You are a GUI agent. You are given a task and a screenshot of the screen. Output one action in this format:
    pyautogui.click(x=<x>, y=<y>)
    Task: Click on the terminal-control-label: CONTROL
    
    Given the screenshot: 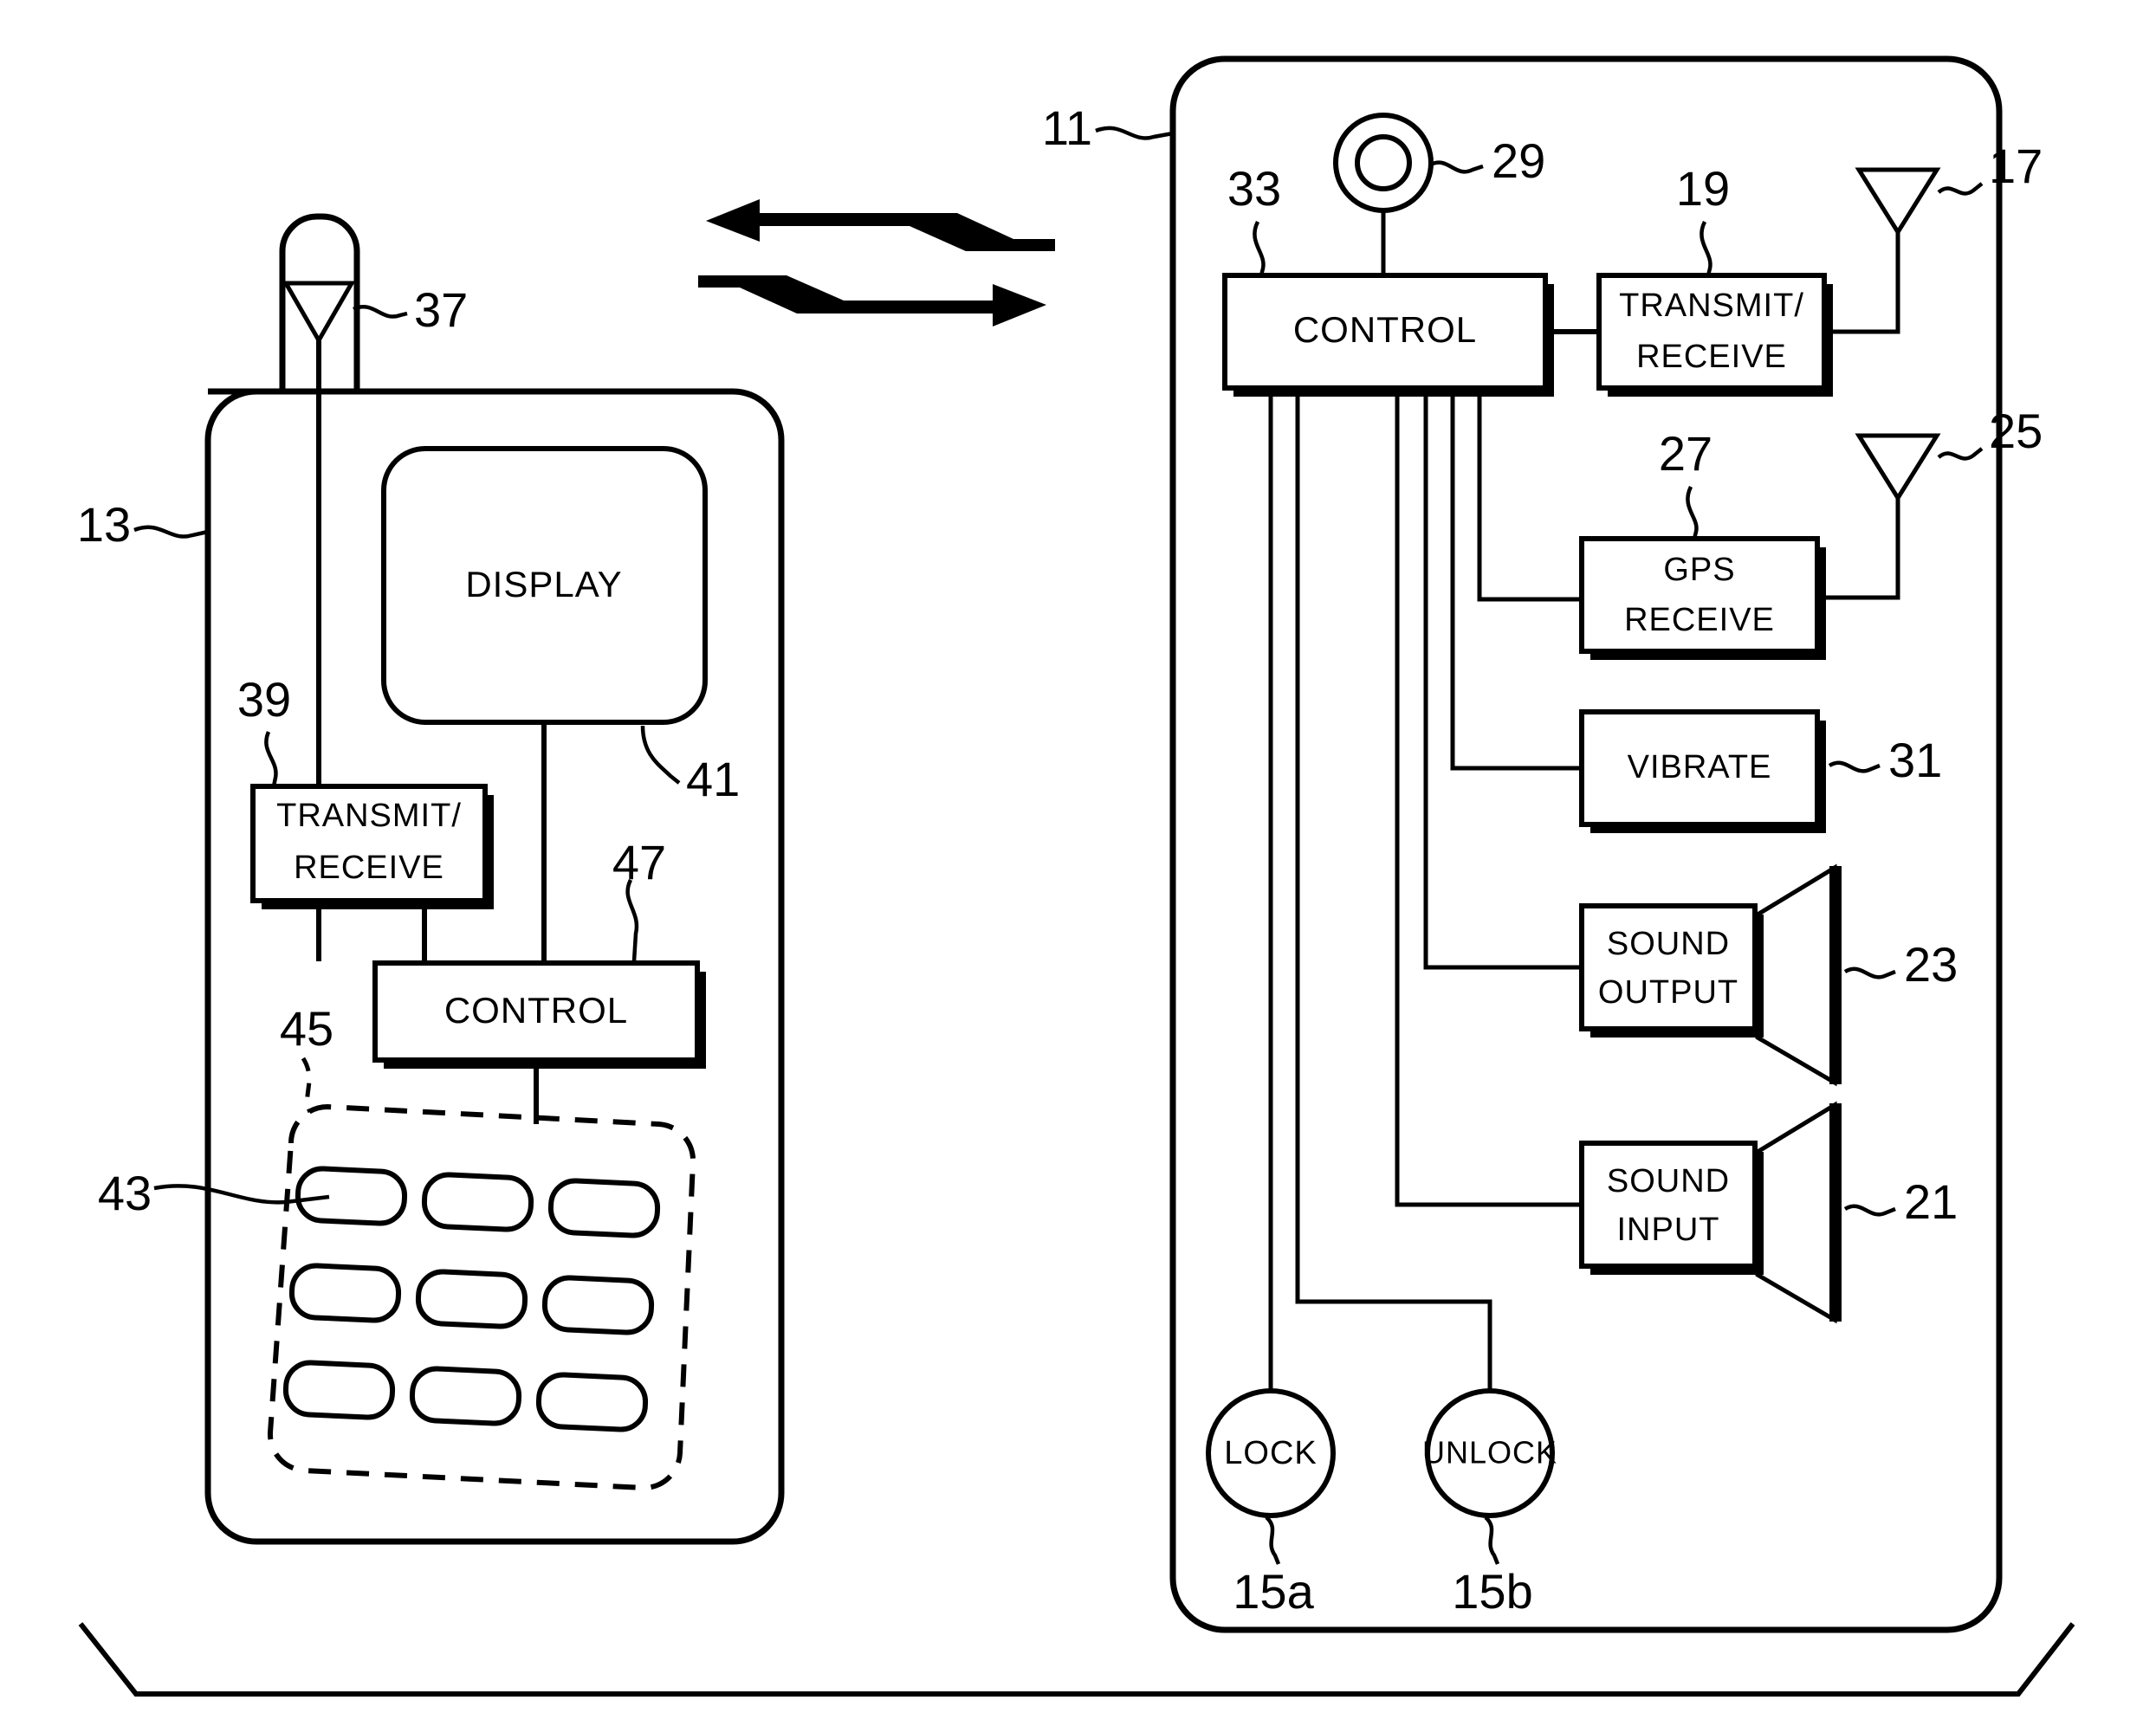 What is the action you would take?
    pyautogui.click(x=536, y=1010)
    